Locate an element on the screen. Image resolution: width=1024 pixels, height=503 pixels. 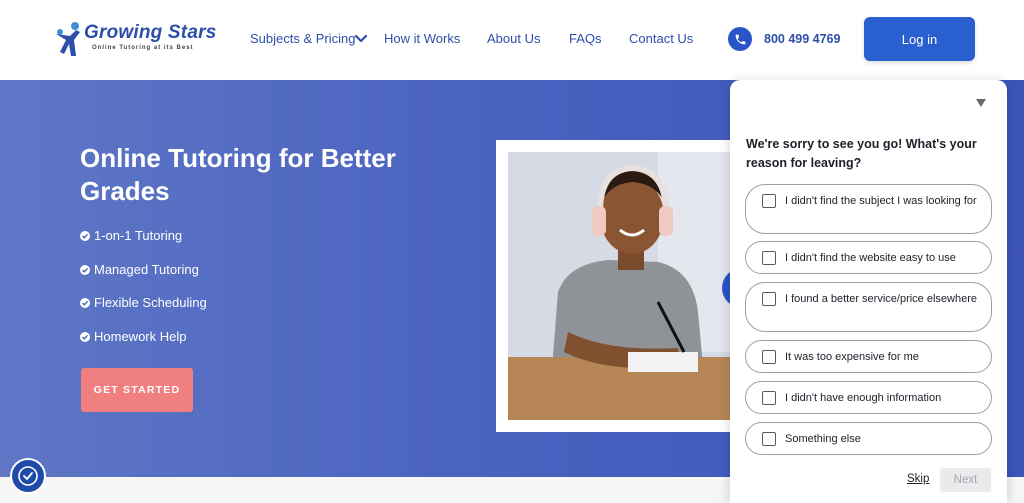
option-label: I didn't have enough information is located at coordinates (863, 398).